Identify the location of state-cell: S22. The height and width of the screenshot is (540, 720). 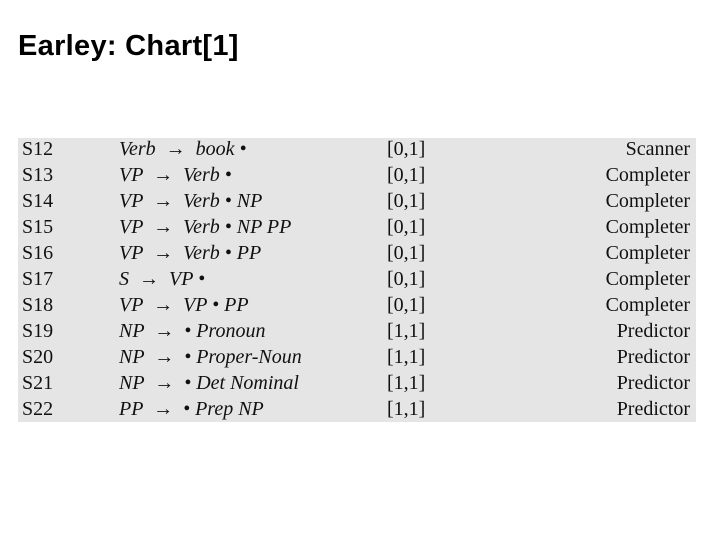
(38, 409).